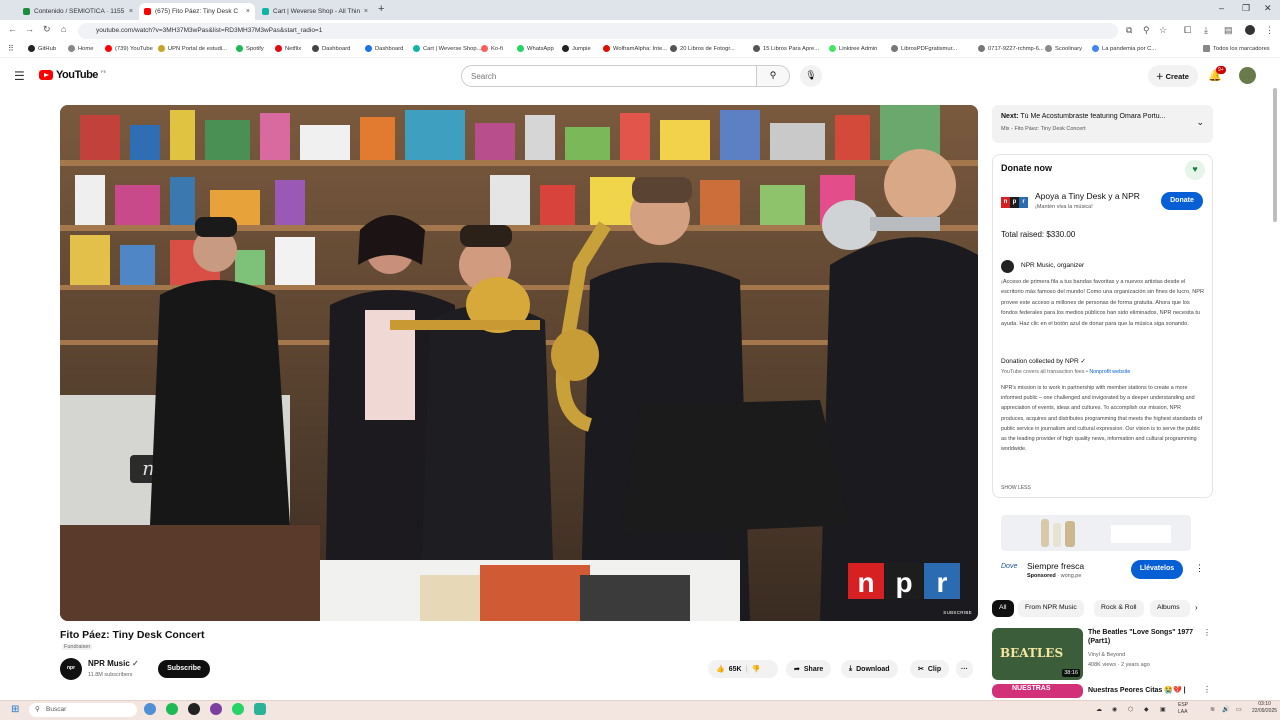 The width and height of the screenshot is (1280, 720). I want to click on more-actions-icon: ···, so click(964, 669).